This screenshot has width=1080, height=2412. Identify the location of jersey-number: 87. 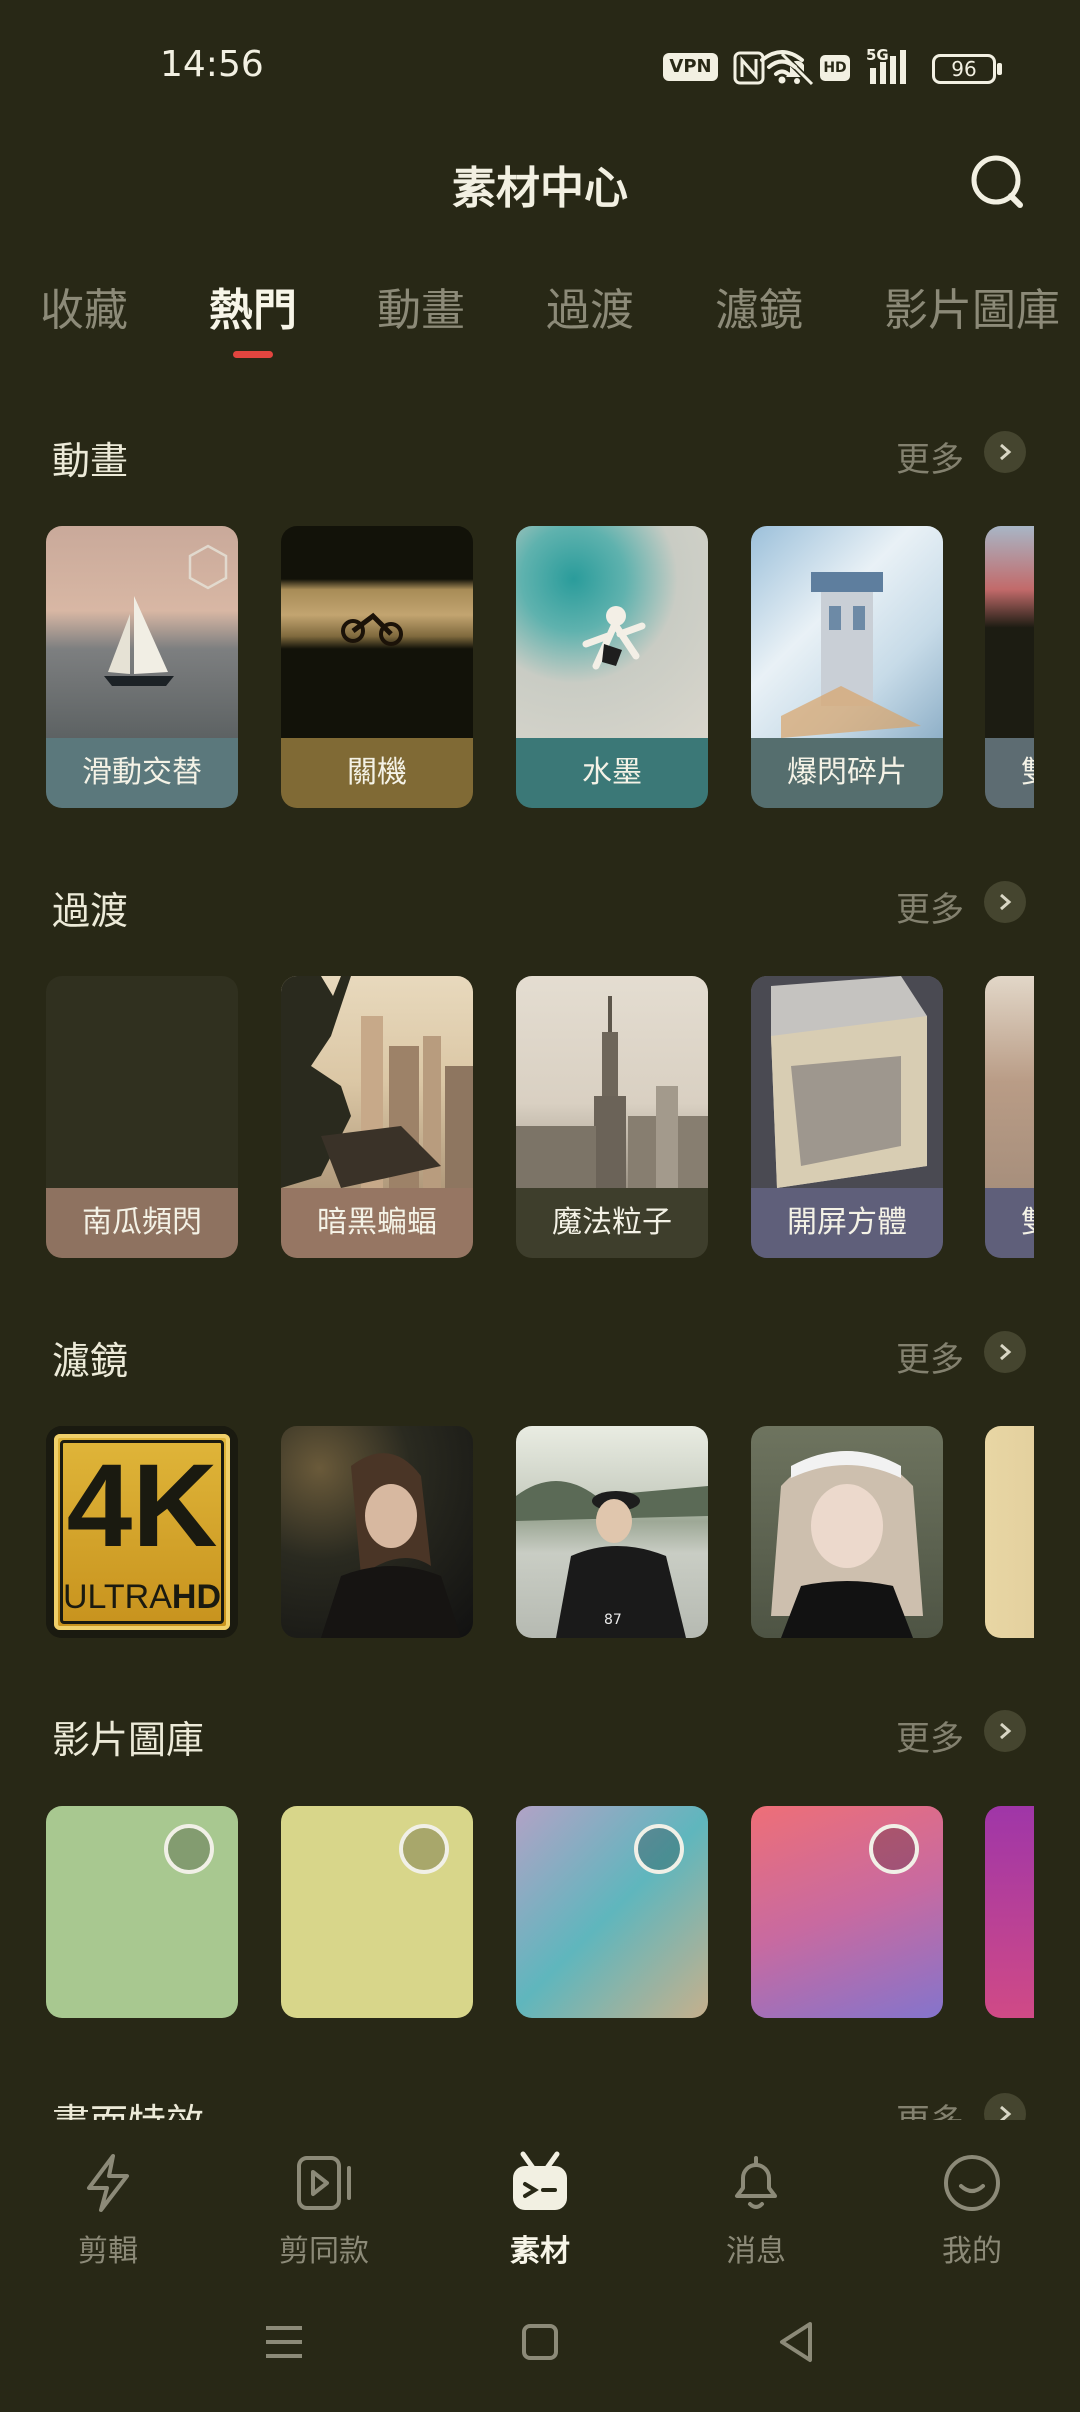
(613, 1620).